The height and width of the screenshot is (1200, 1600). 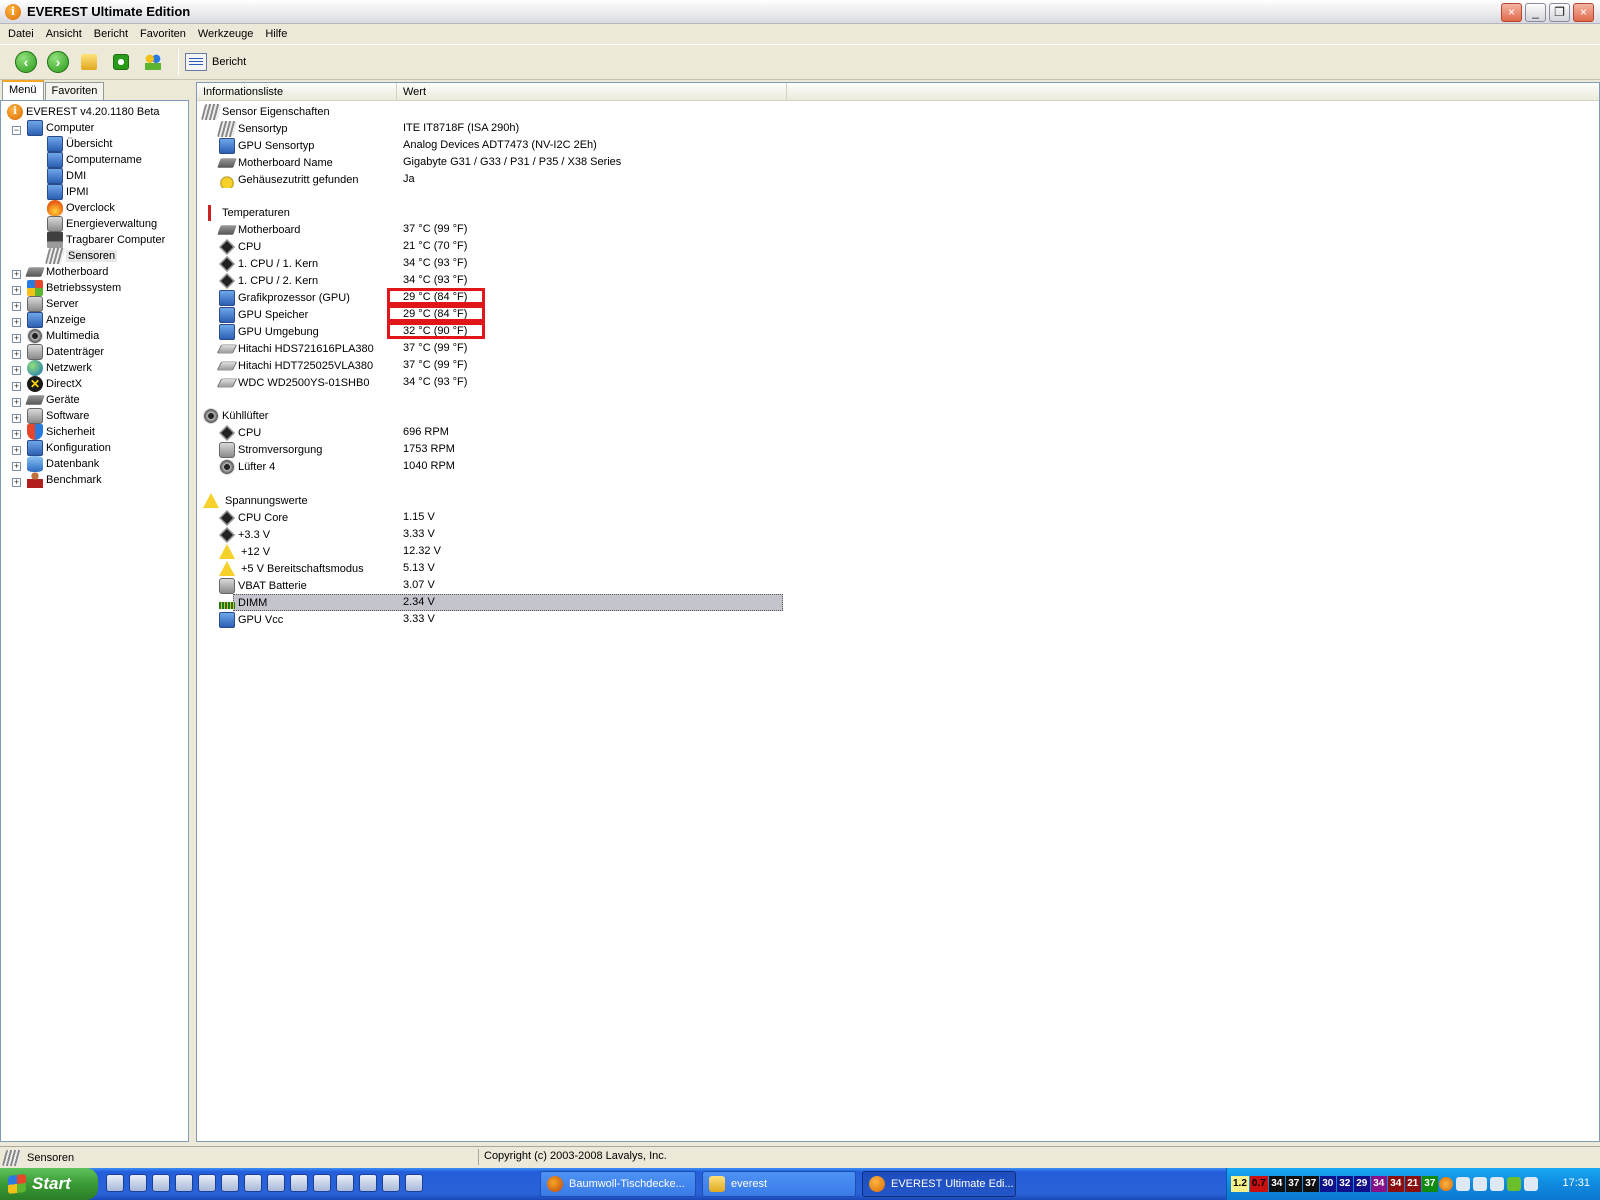 I want to click on tree-node-betriebssystem: Betriebssystem, so click(x=74, y=288).